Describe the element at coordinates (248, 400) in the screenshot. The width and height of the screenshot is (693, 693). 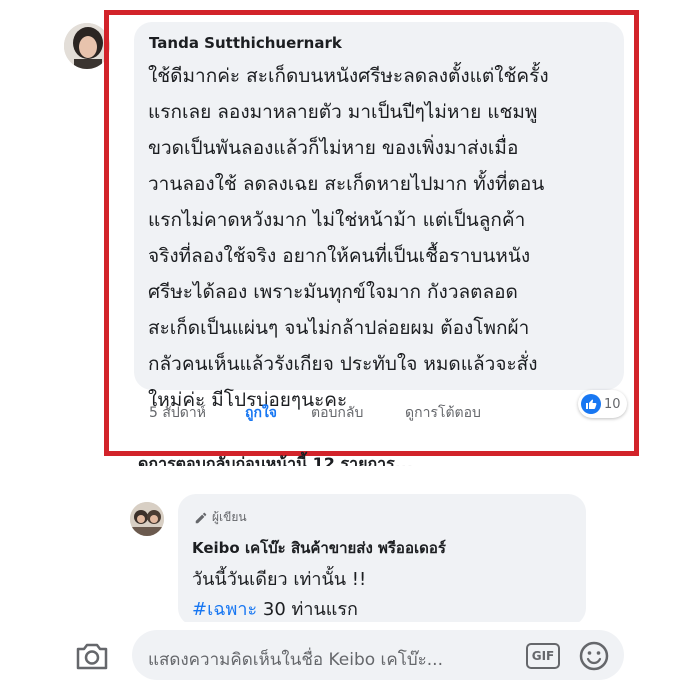
I see `comment-line: ใหม่ค่ะ มีโปรบ่อยๆนะคะ` at that location.